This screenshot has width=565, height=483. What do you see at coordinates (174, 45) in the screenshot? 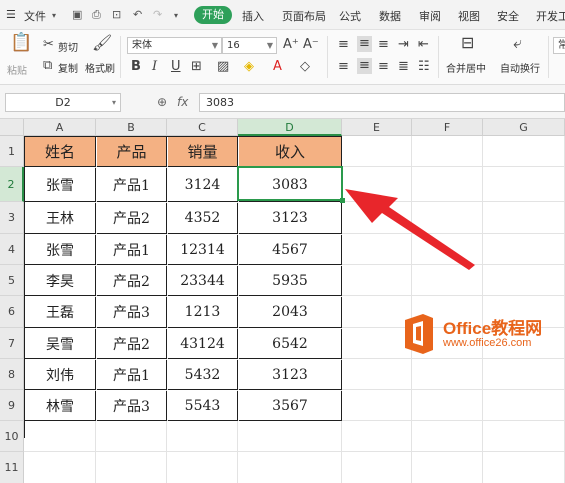
I see `font-name-select: 宋体 ▼` at bounding box center [174, 45].